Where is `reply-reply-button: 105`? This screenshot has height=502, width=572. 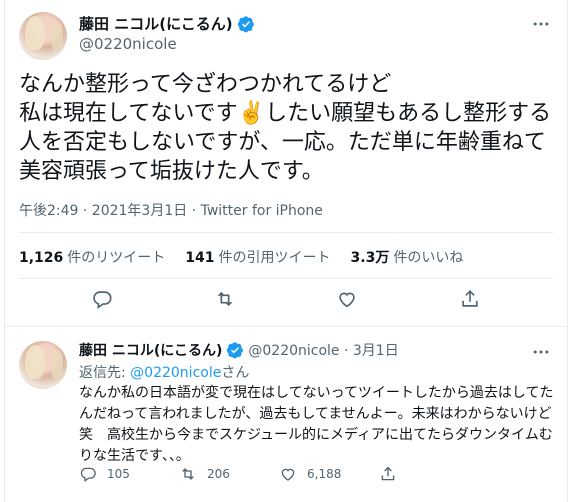 reply-reply-button: 105 is located at coordinates (129, 474).